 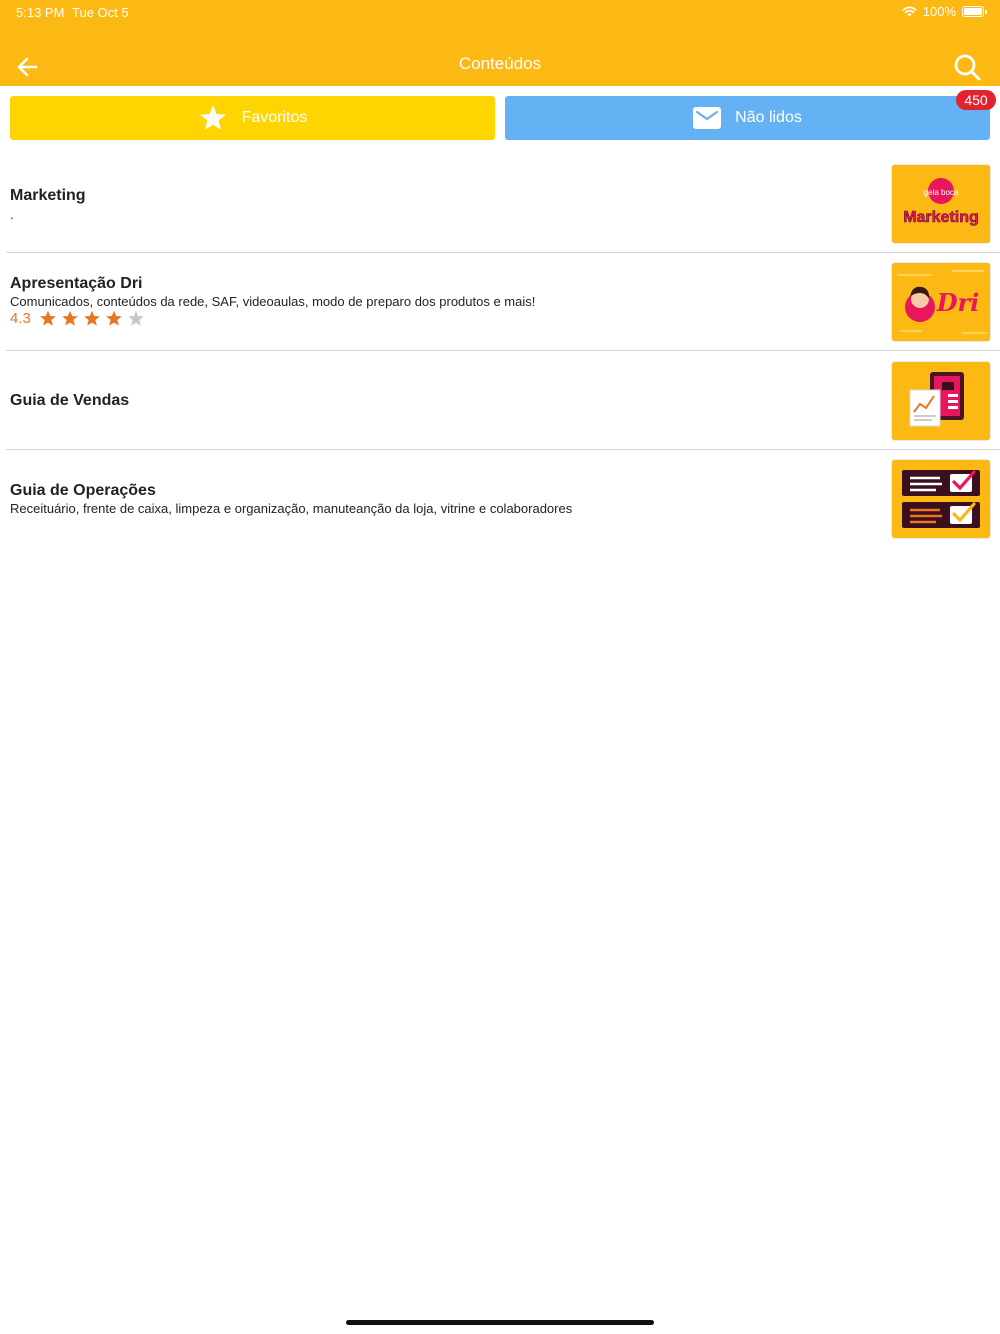 I want to click on rating: 4.3, so click(x=77, y=318).